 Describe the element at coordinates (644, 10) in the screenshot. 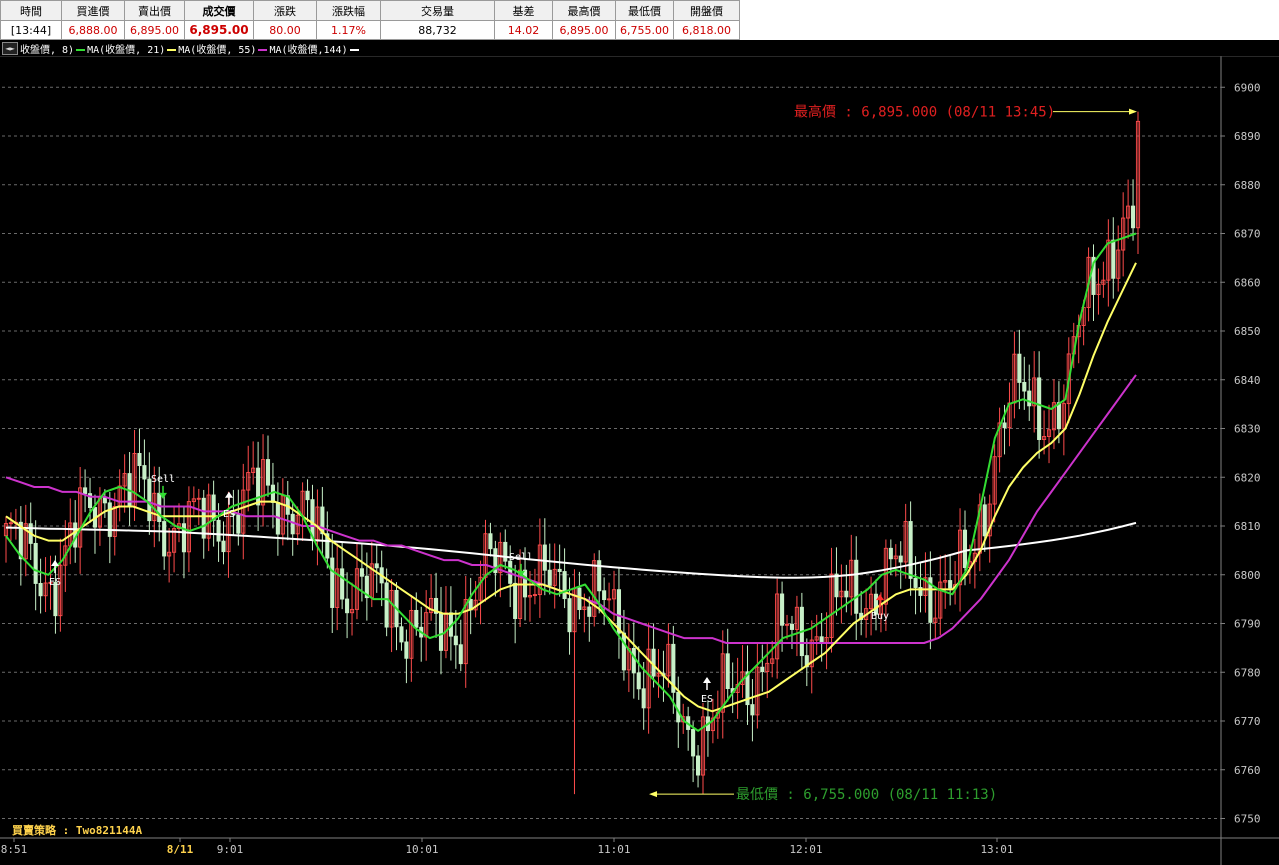

I see `quote-header-cell: 最低價` at that location.